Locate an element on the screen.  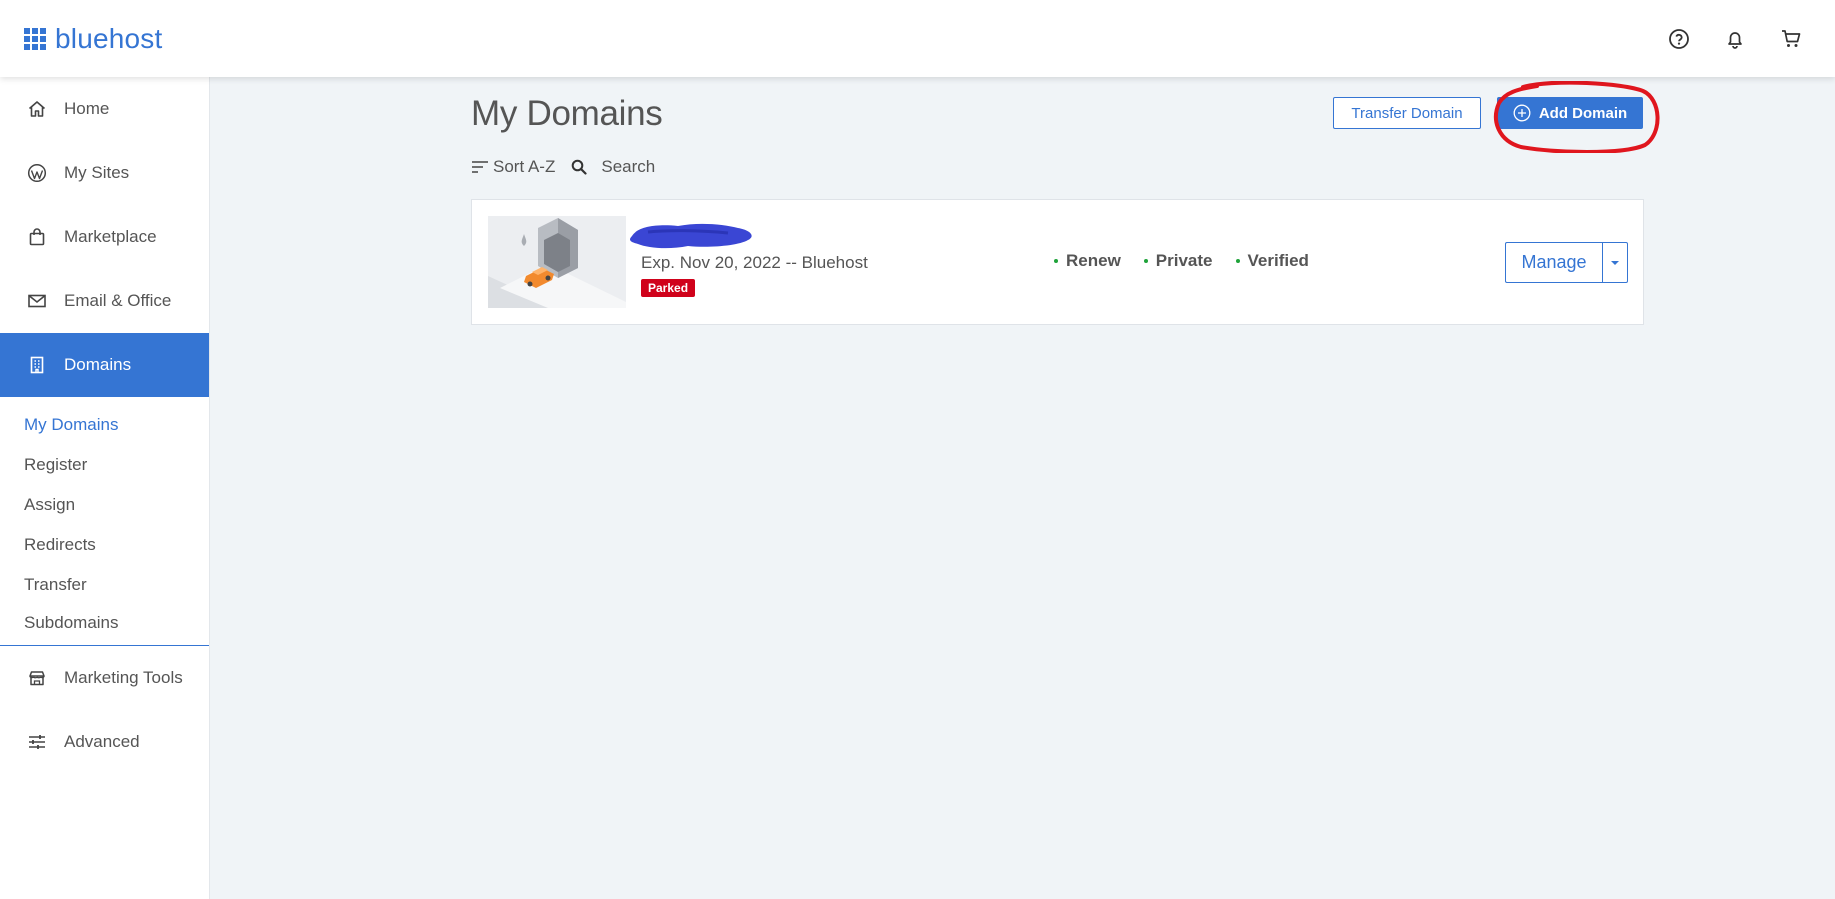
subnav-transfer: Transfer is located at coordinates (104, 585).